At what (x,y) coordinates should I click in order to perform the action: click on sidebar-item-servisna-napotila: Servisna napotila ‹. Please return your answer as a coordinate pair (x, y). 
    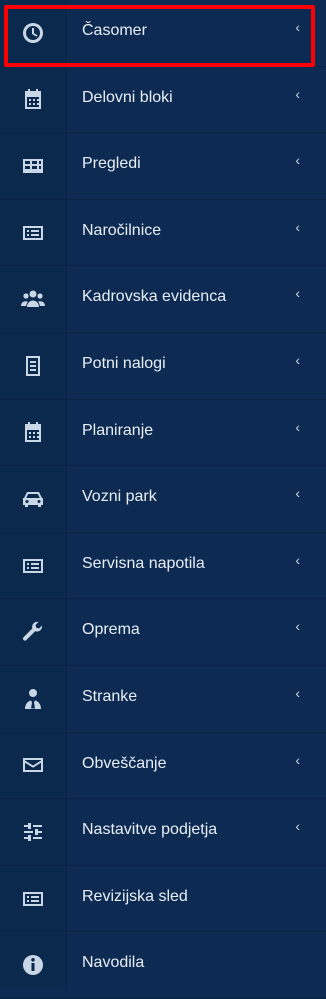
    Looking at the image, I should click on (163, 566).